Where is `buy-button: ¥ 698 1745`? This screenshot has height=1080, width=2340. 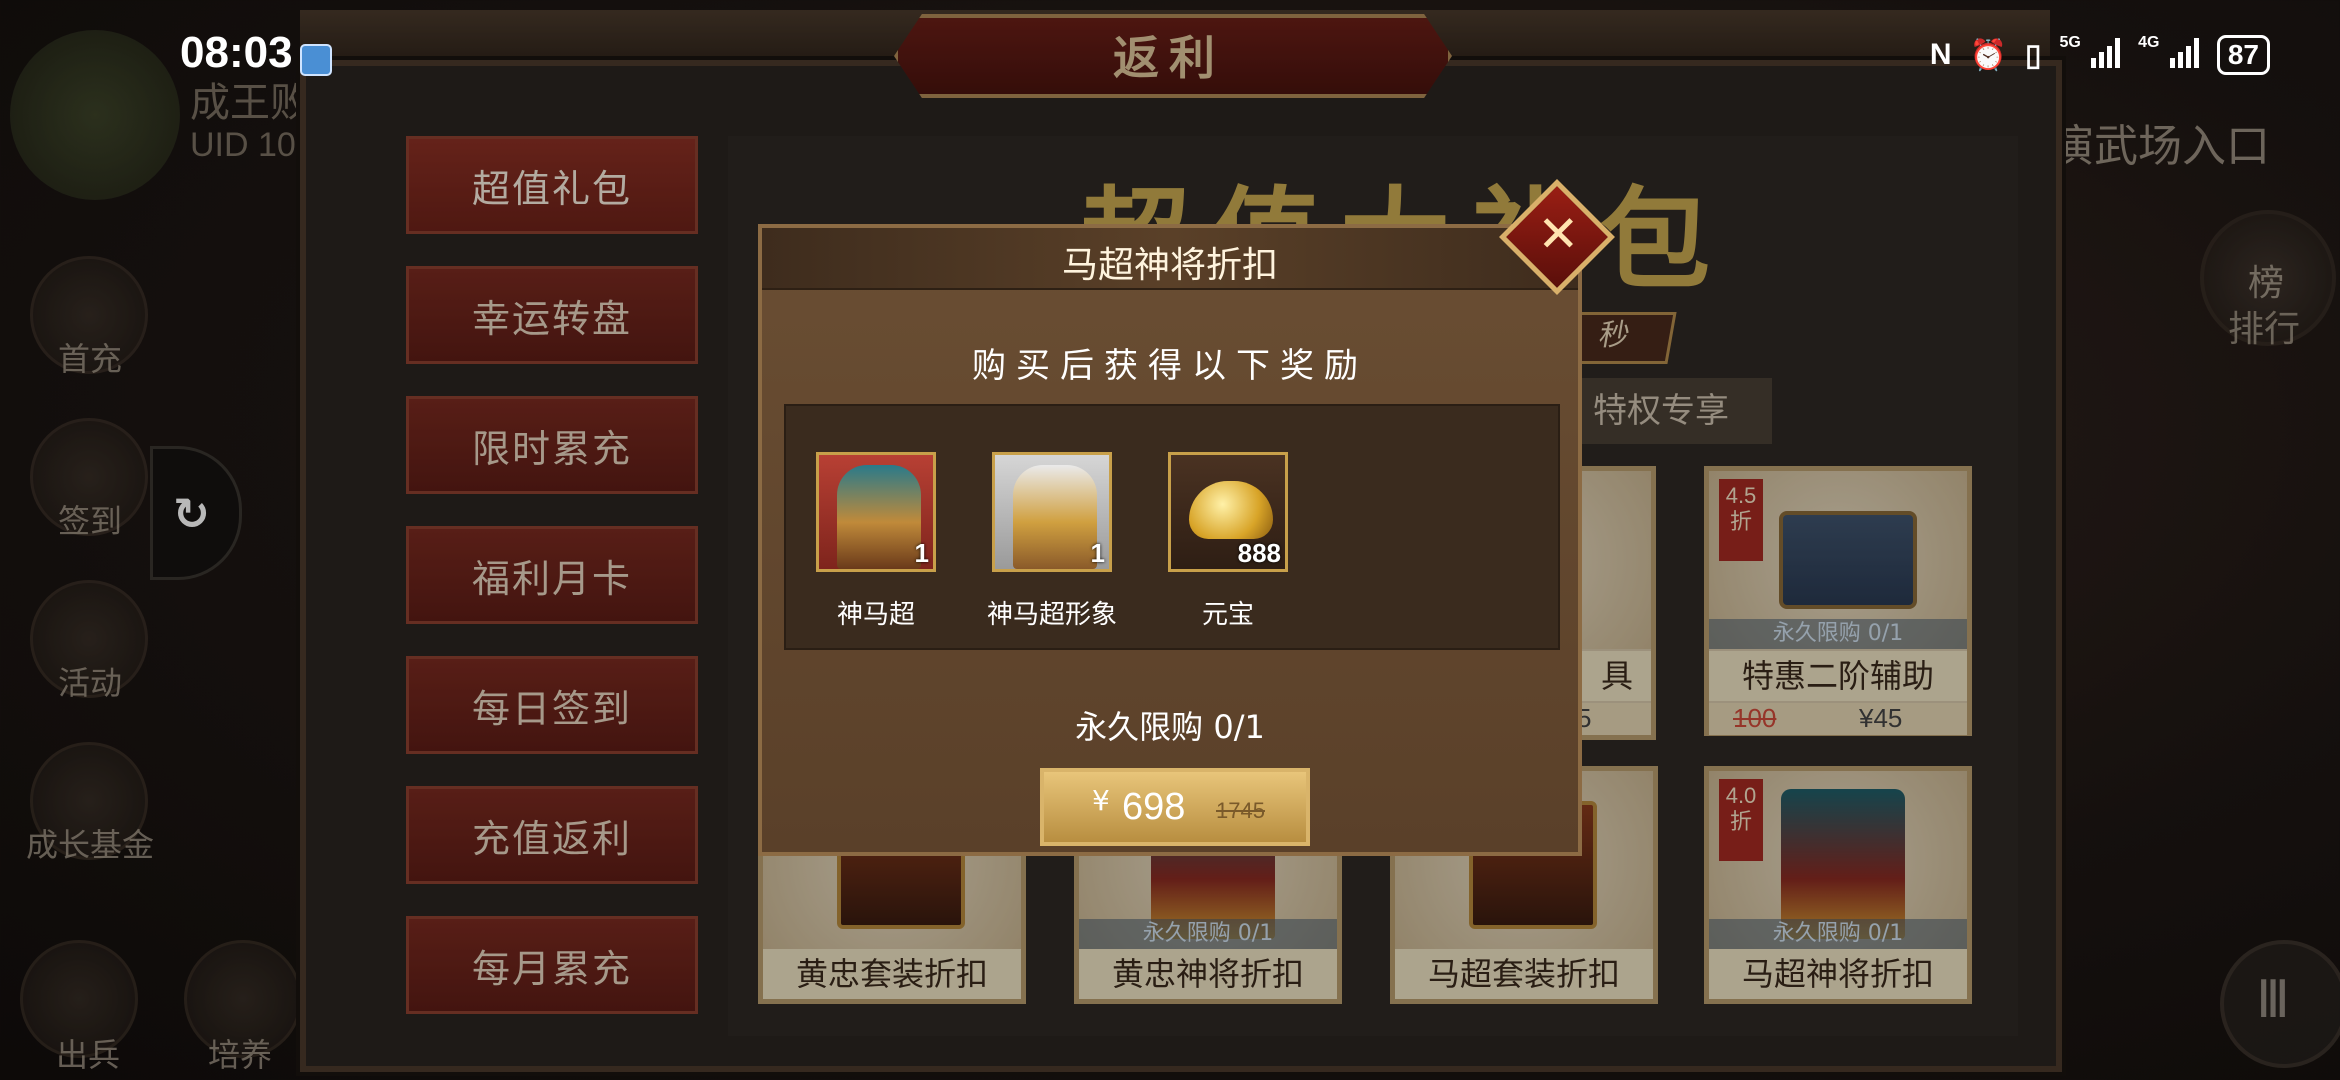 buy-button: ¥ 698 1745 is located at coordinates (1175, 807).